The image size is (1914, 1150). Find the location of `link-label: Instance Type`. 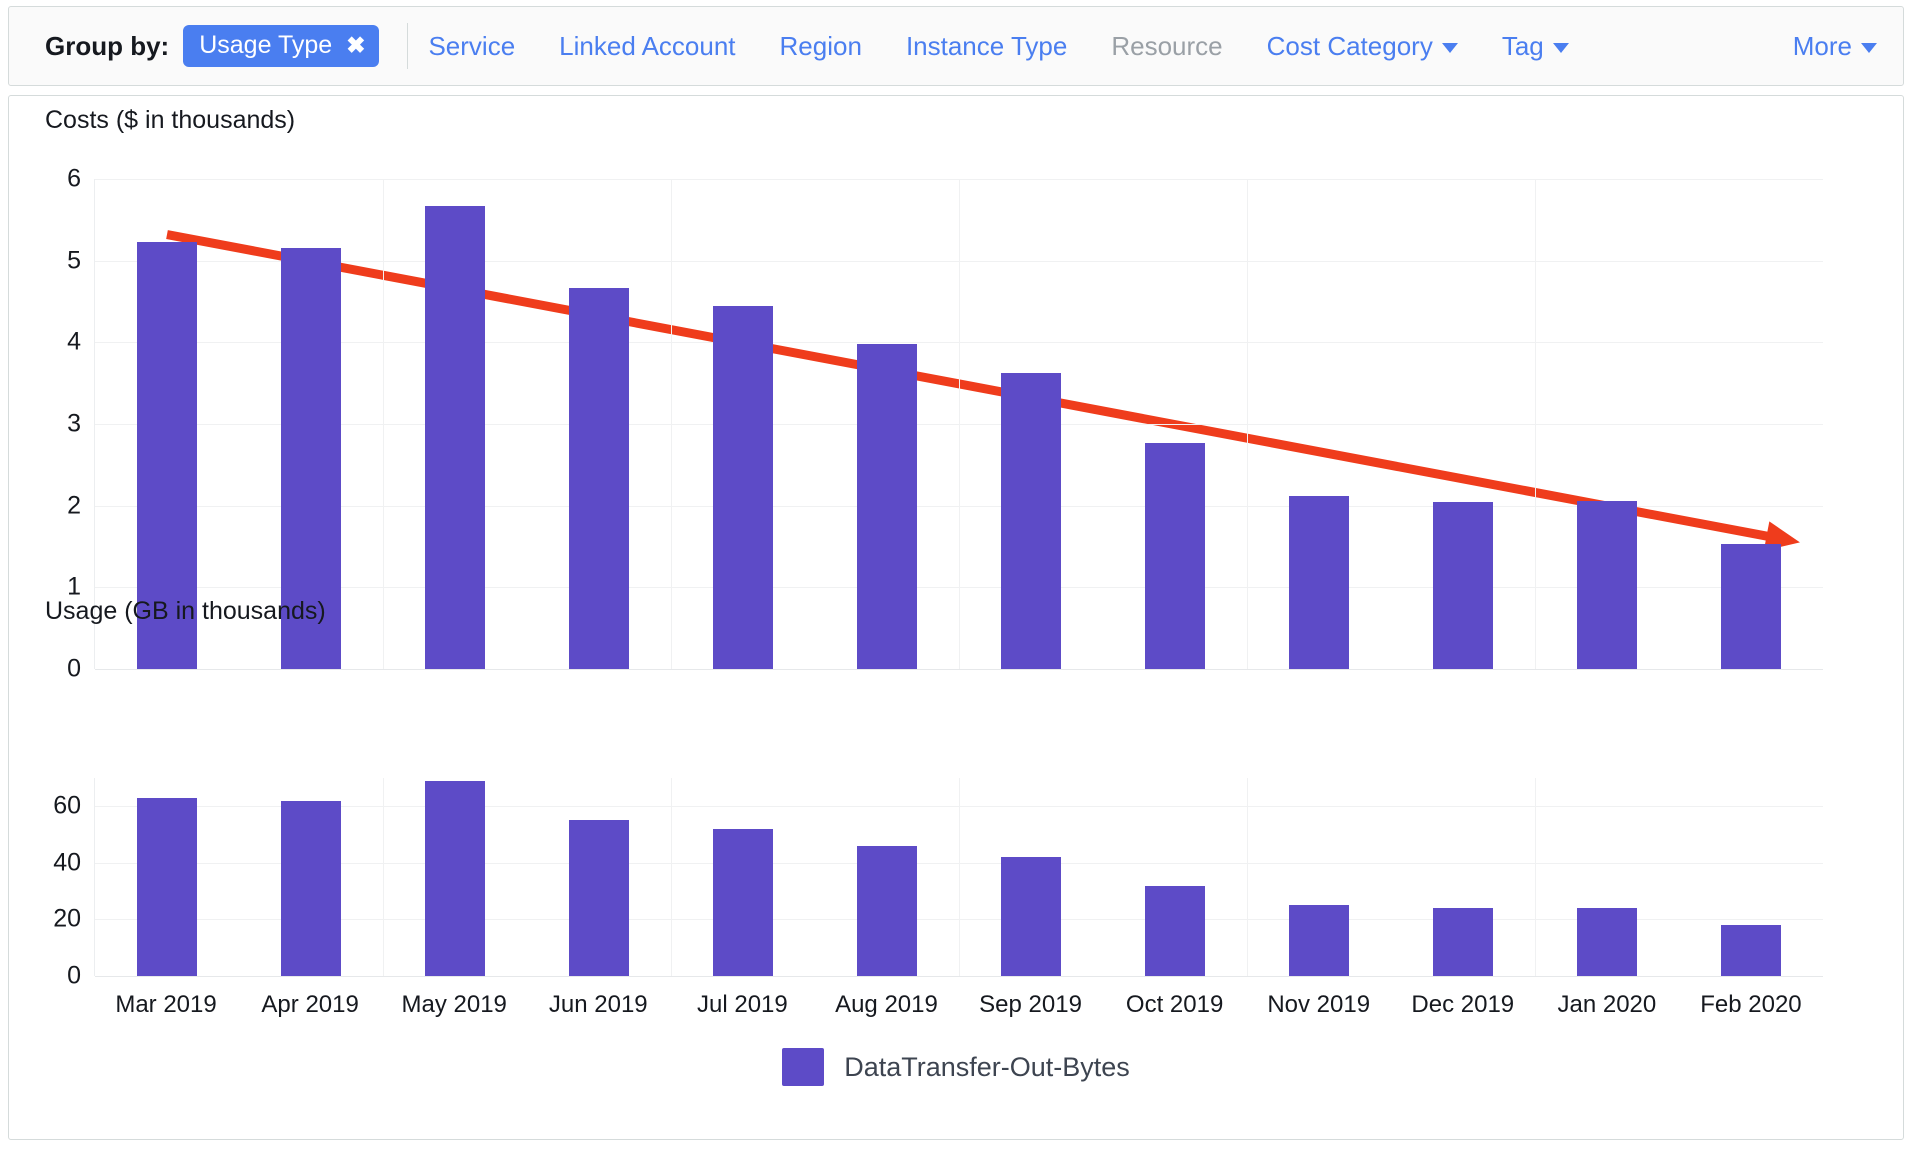

link-label: Instance Type is located at coordinates (986, 45).